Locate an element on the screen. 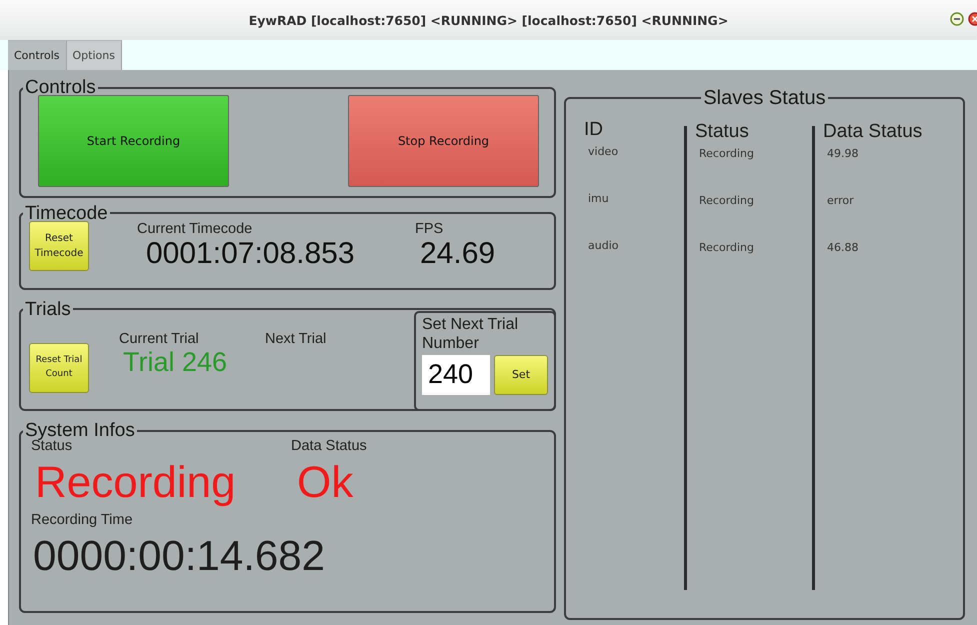 The width and height of the screenshot is (977, 625). table-cell-text: error is located at coordinates (840, 200).